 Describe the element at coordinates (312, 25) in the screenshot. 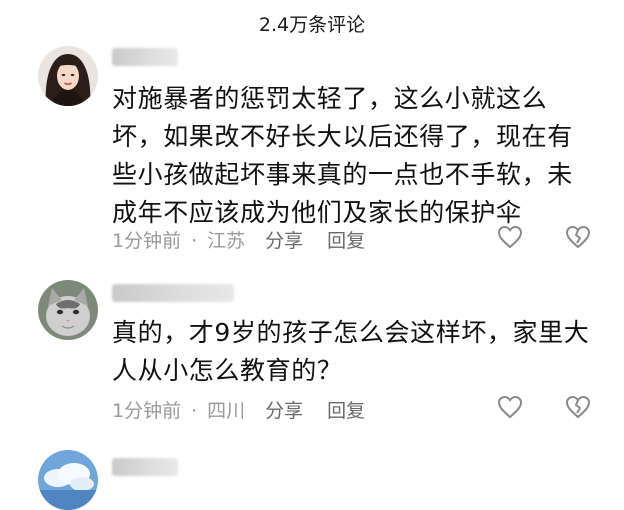

I see `comment-count-title: 2.4万条评论` at that location.